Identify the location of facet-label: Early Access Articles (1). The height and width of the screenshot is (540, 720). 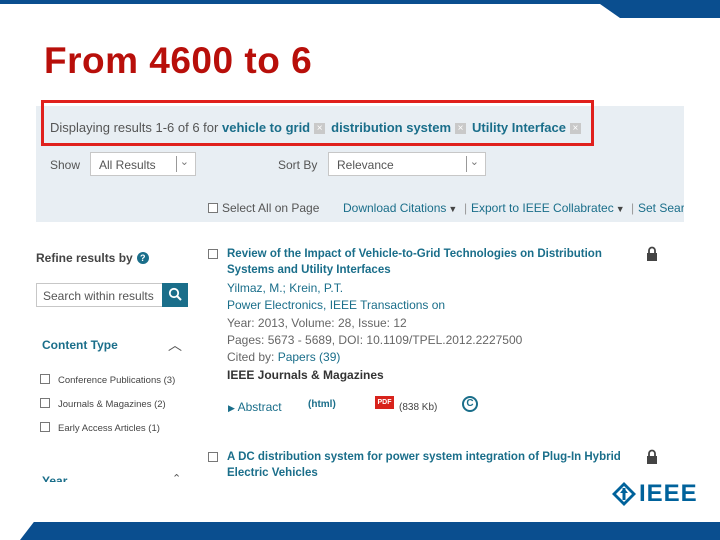
(109, 428).